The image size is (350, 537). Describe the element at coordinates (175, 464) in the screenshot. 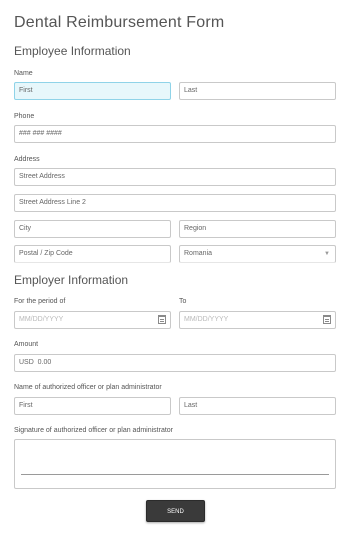

I see `signature-pad` at that location.